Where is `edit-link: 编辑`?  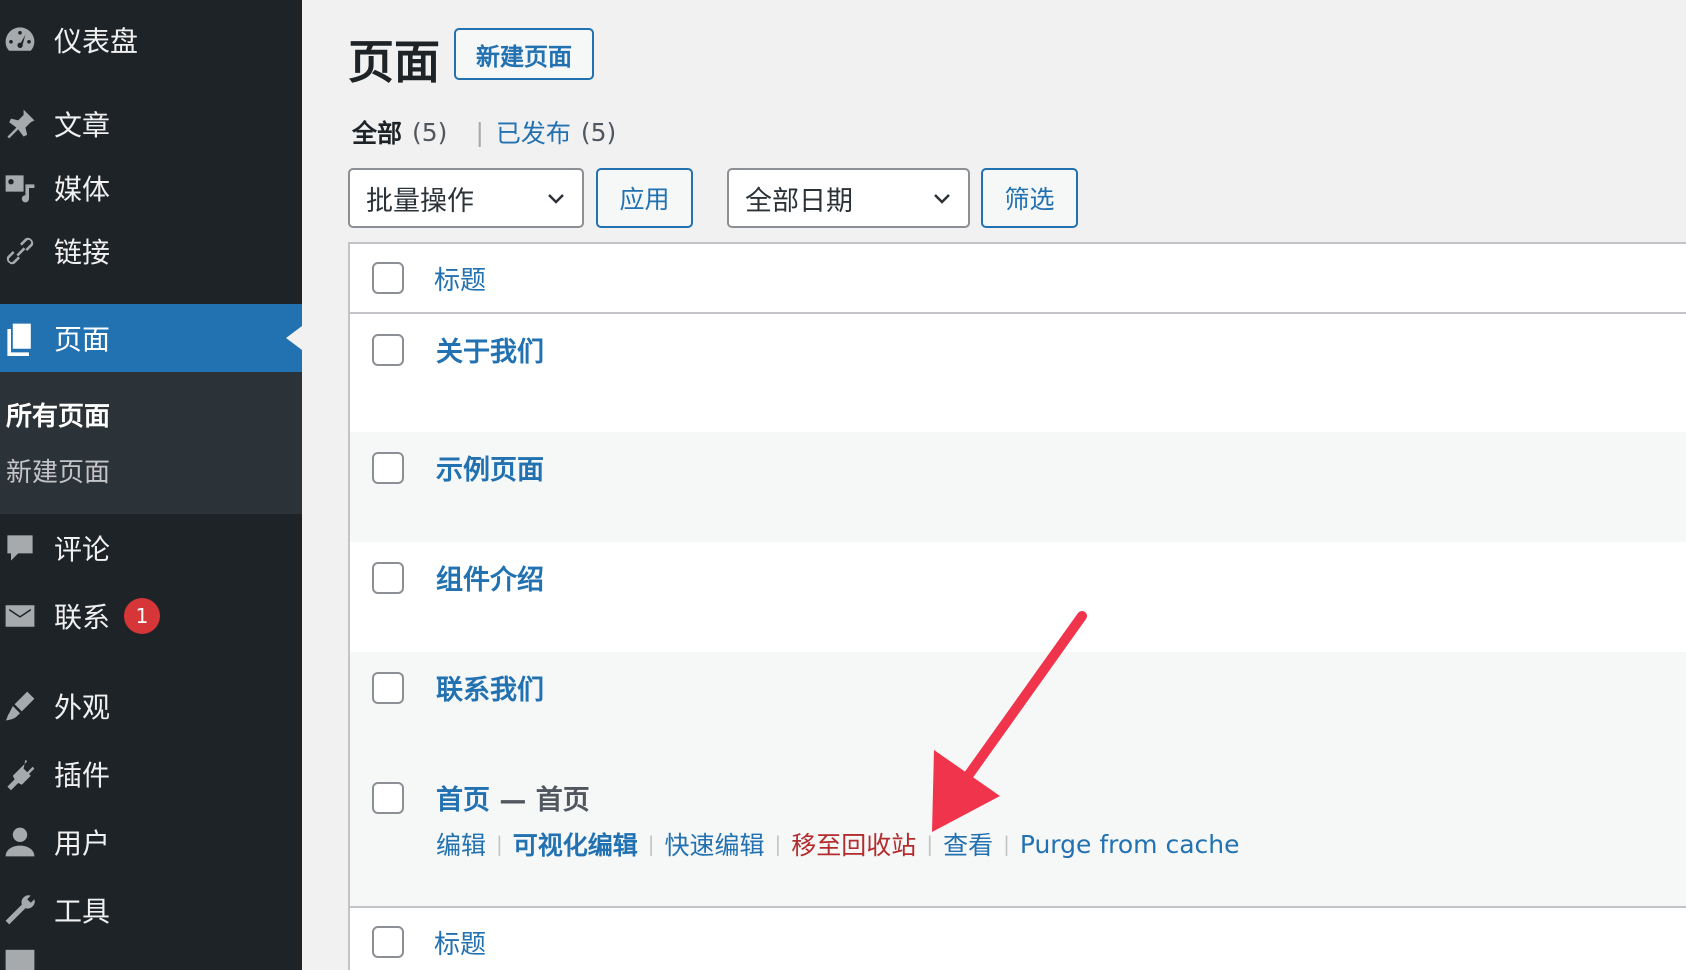 edit-link: 编辑 is located at coordinates (461, 844).